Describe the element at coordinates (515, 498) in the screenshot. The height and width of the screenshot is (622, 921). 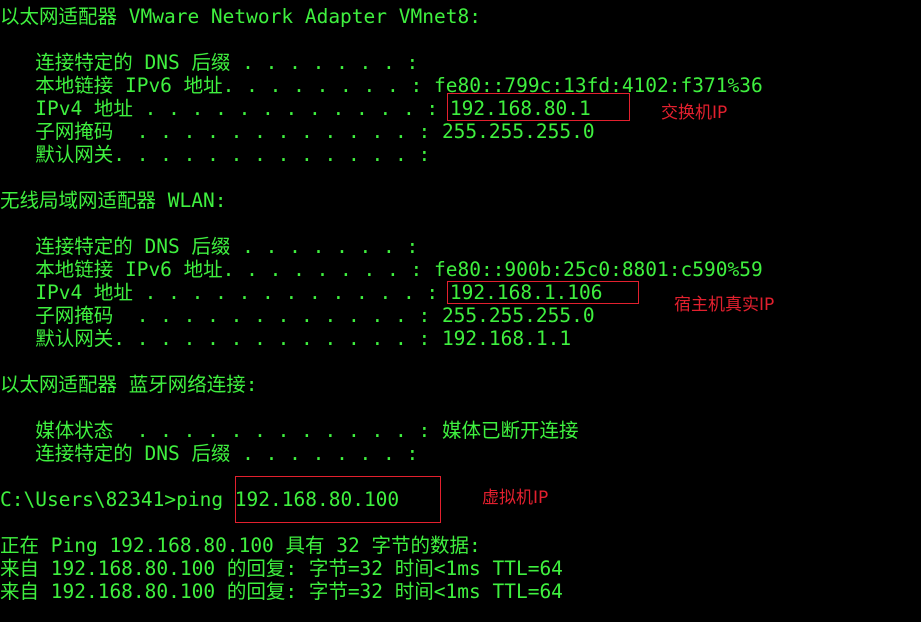
I see `vm-ip-annotation: 虚拟机IP` at that location.